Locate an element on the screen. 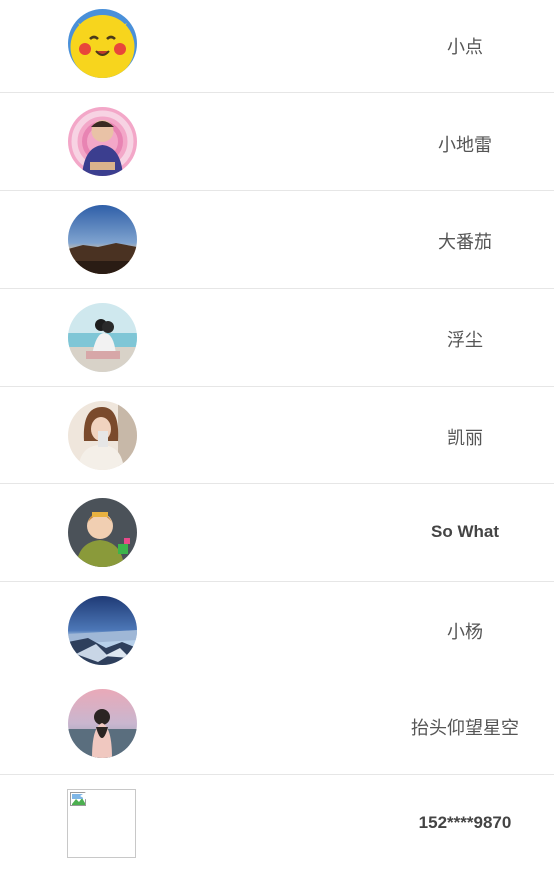  contact-name: 152****9870 is located at coordinates (465, 822).